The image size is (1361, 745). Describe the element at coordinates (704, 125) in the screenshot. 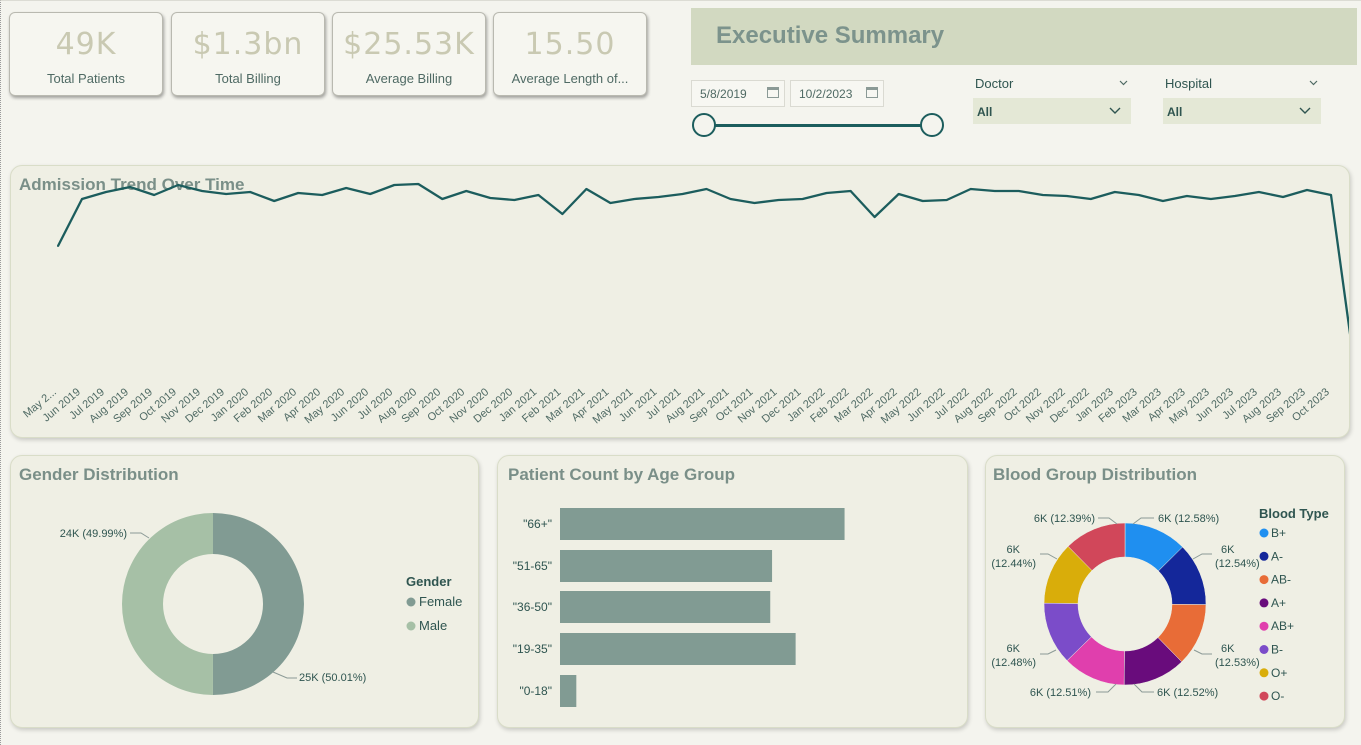

I see `date-range-start-handle` at that location.